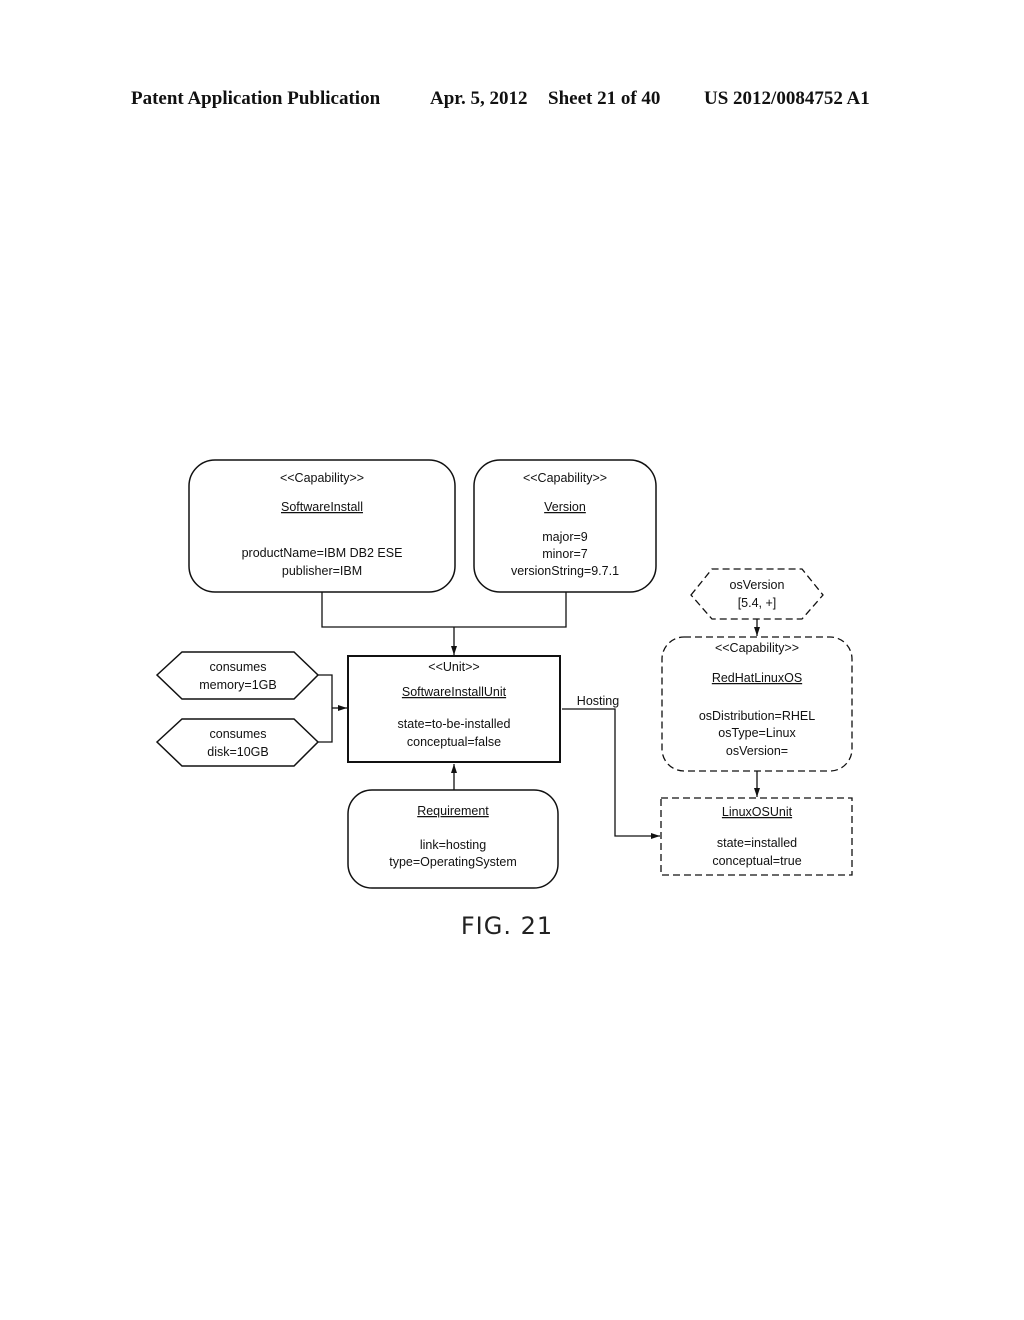 This screenshot has height=1320, width=1024. What do you see at coordinates (454, 724) in the screenshot?
I see `attr-state: state=to-be-installed` at bounding box center [454, 724].